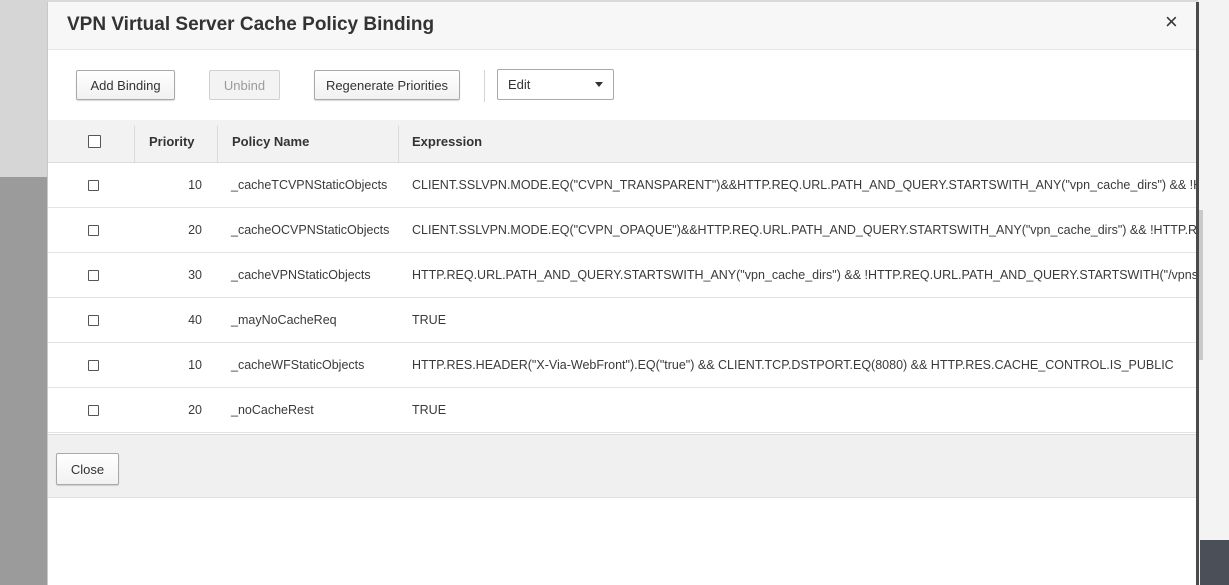  I want to click on close-button: Close, so click(87, 469).